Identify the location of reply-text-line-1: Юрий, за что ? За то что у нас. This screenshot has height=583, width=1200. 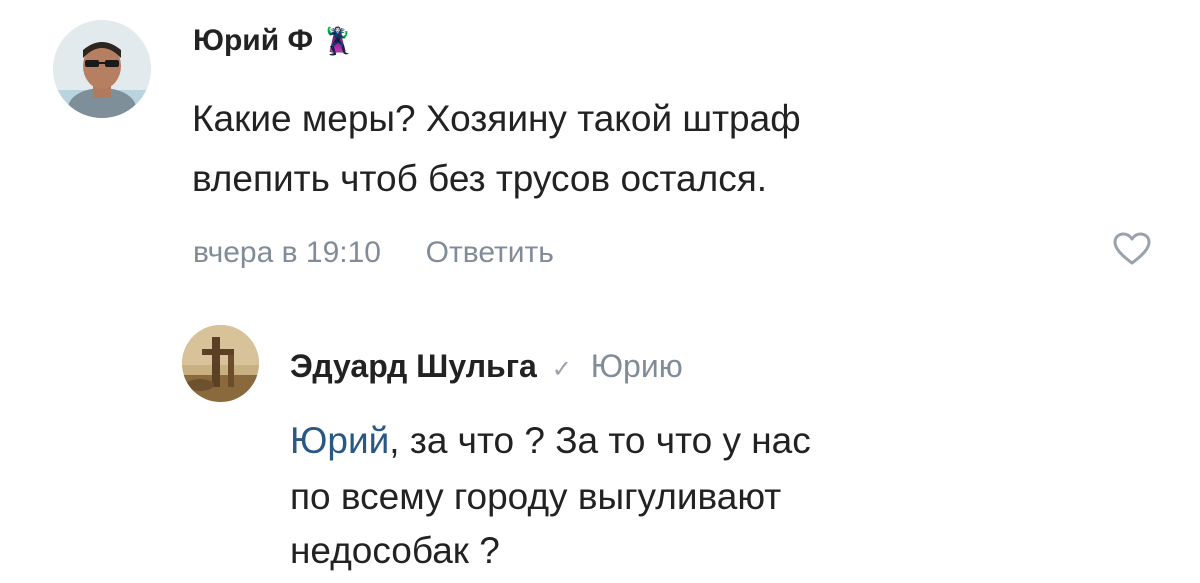
(550, 441).